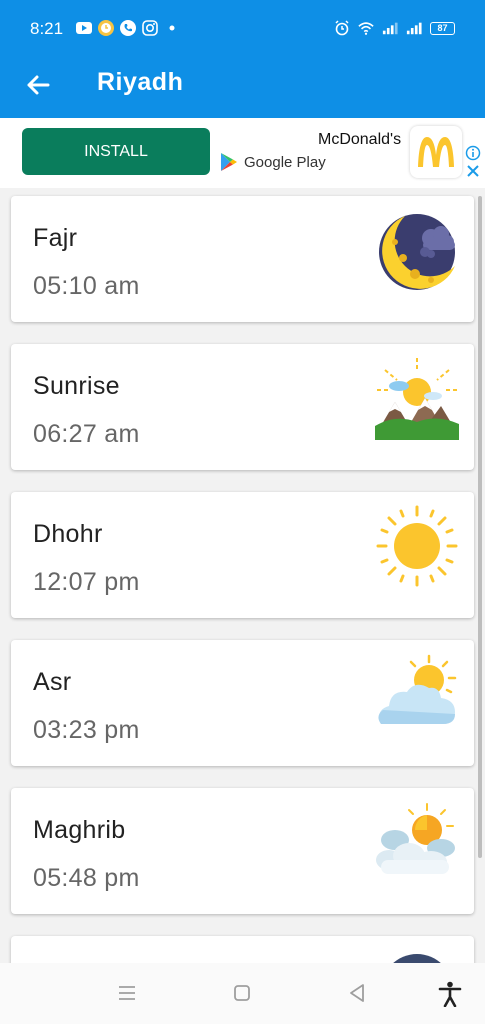 This screenshot has height=1024, width=485. Describe the element at coordinates (473, 153) in the screenshot. I see `ad-info-icon` at that location.